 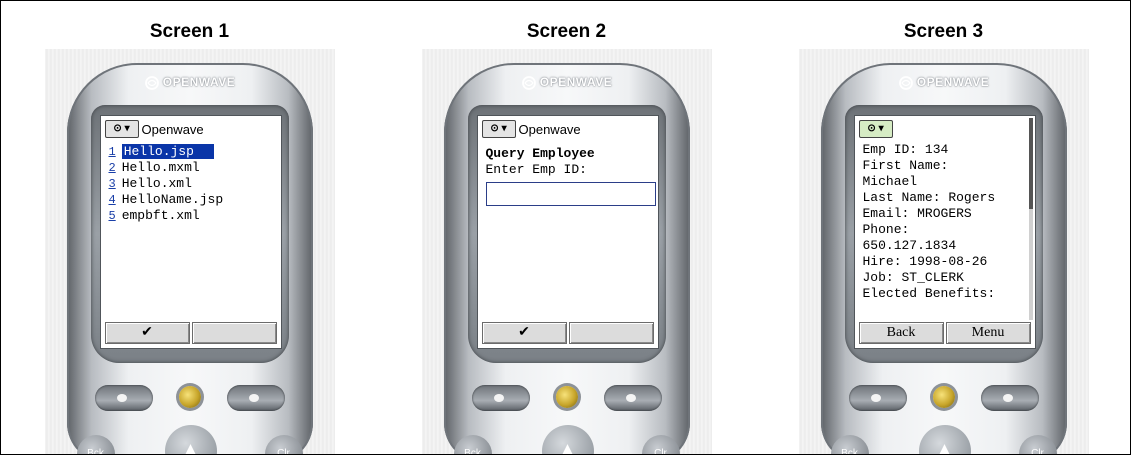 I want to click on menu-item-number: 2, so click(x=112, y=168).